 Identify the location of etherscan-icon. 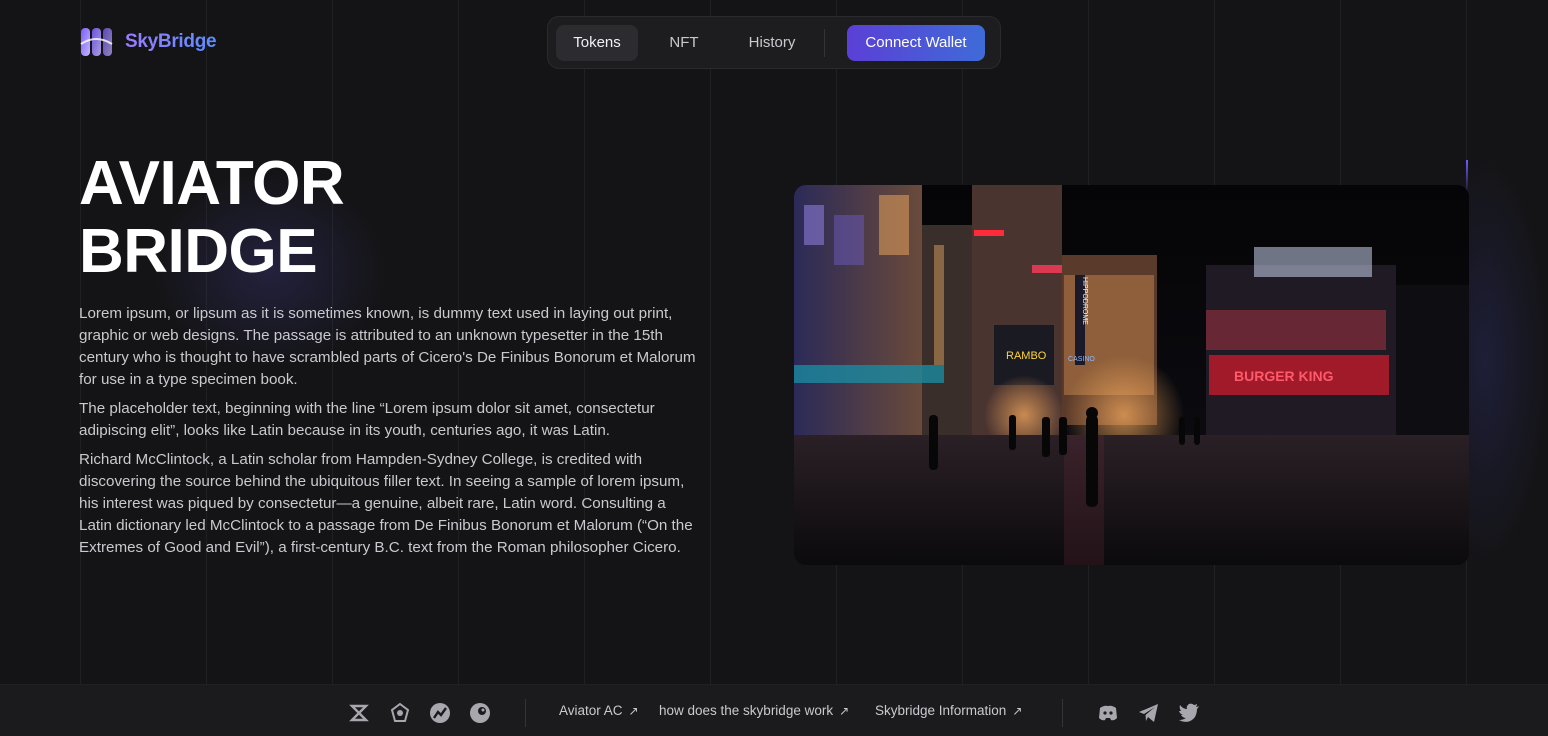
(480, 713).